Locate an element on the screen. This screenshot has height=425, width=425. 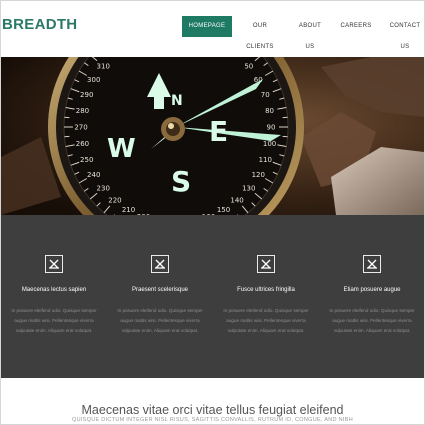
compass-degree-label: 150 is located at coordinates (223, 210).